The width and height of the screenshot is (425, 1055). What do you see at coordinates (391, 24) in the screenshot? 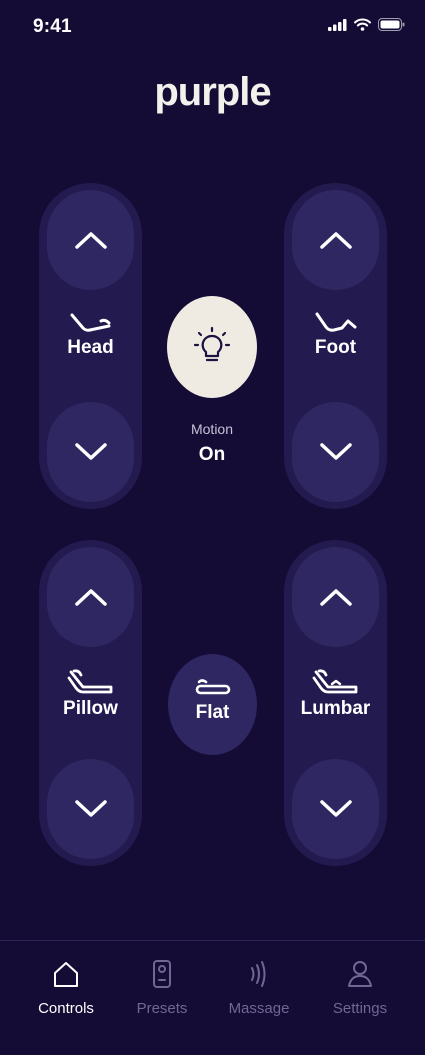
I see `battery-icon` at bounding box center [391, 24].